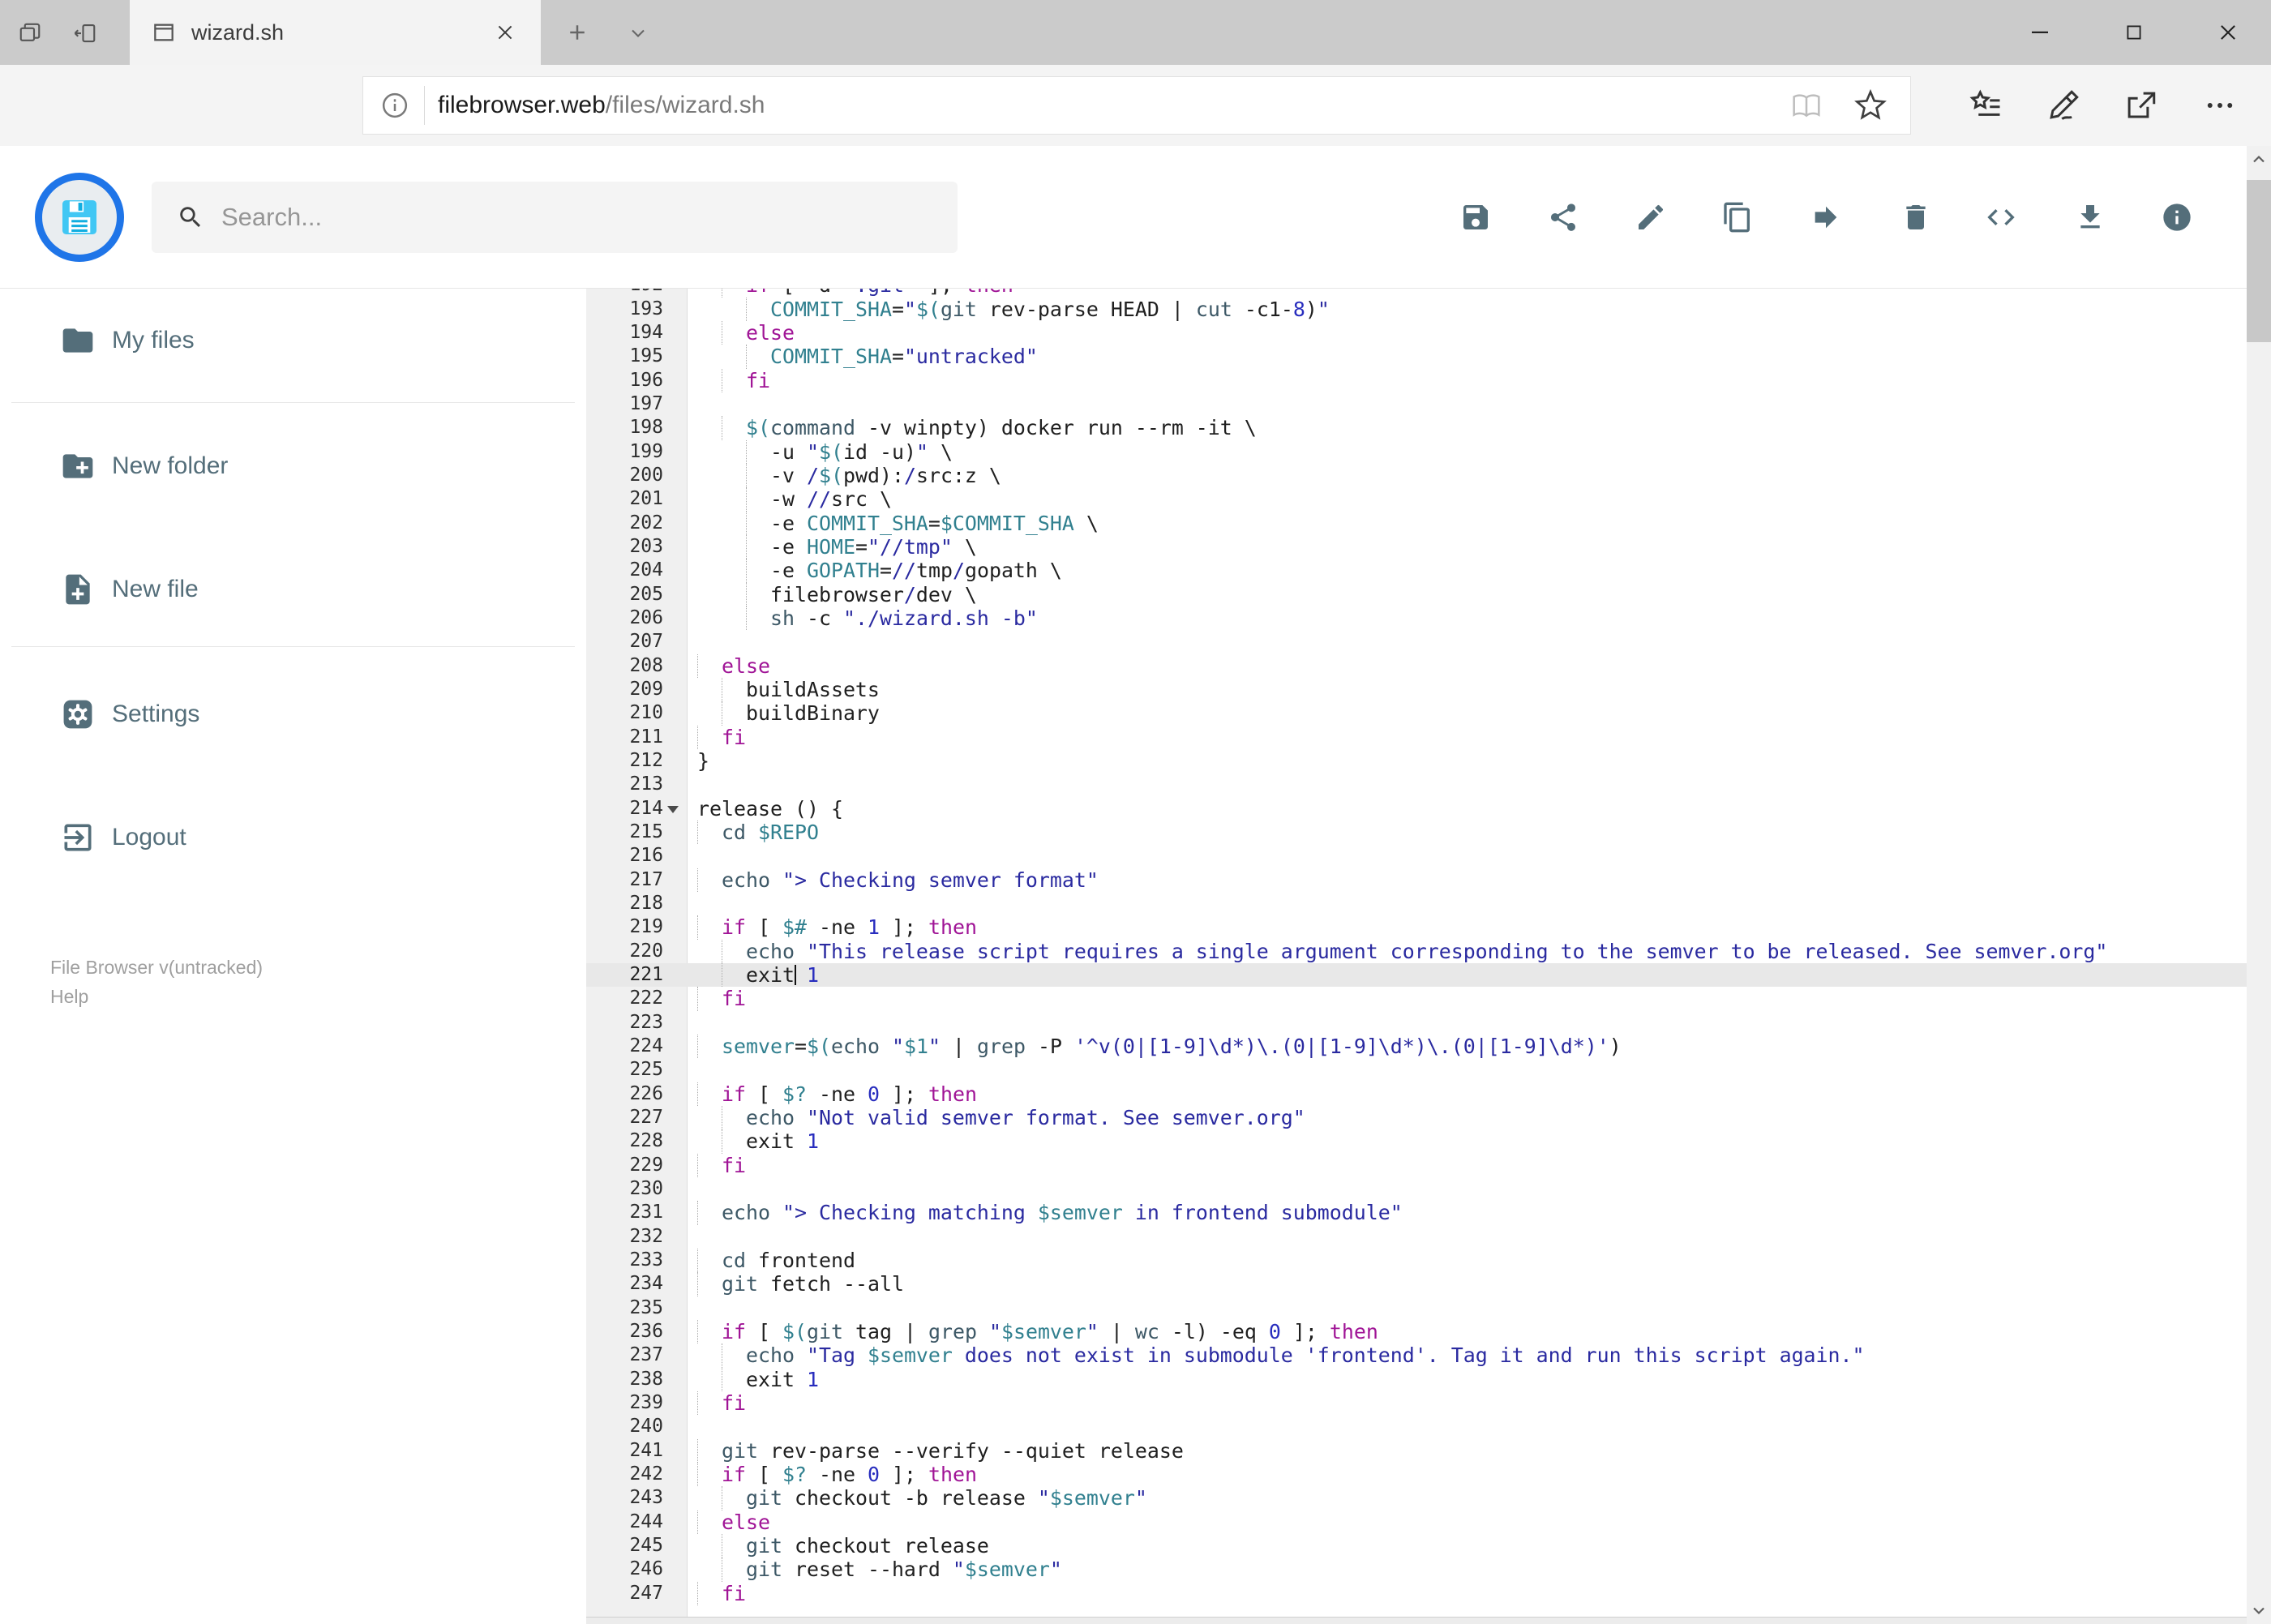  What do you see at coordinates (1417, 666) in the screenshot?
I see `code-line: 208 else` at bounding box center [1417, 666].